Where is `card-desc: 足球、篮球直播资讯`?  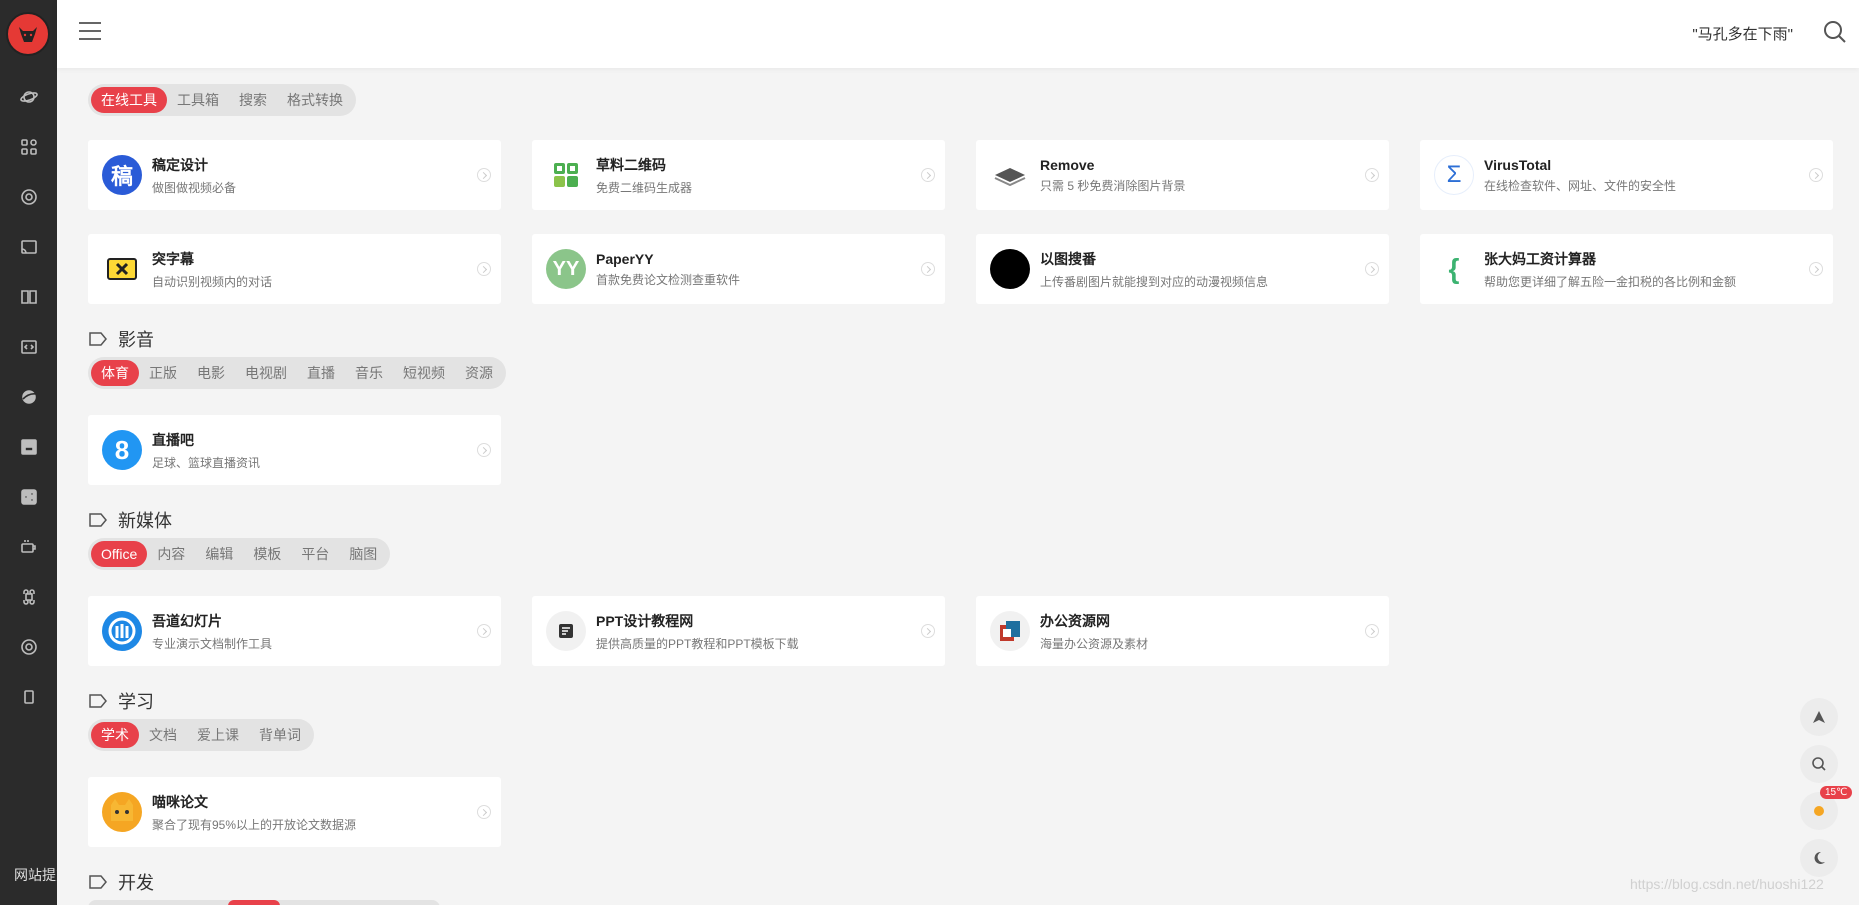
card-desc: 足球、篮球直播资讯 is located at coordinates (206, 462).